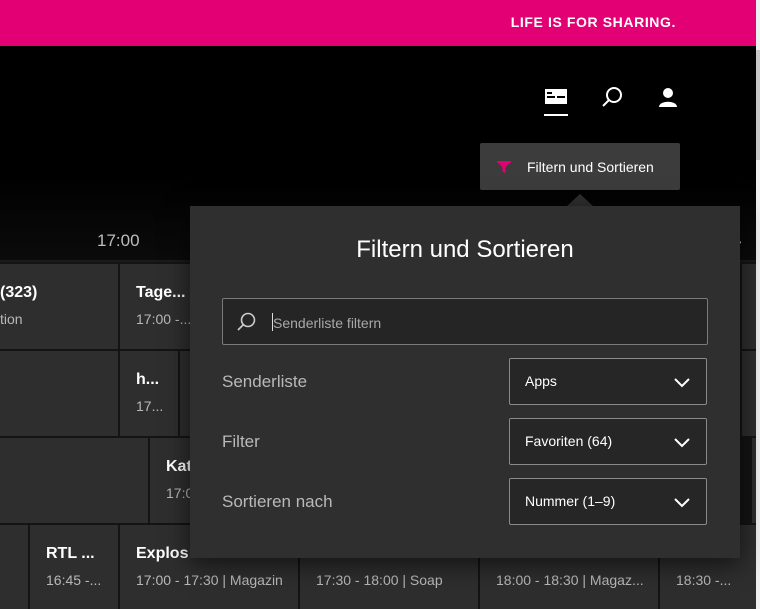 This screenshot has height=609, width=760. What do you see at coordinates (593, 22) in the screenshot?
I see `brand-slogan: LIFE IS FOR SHARING.` at bounding box center [593, 22].